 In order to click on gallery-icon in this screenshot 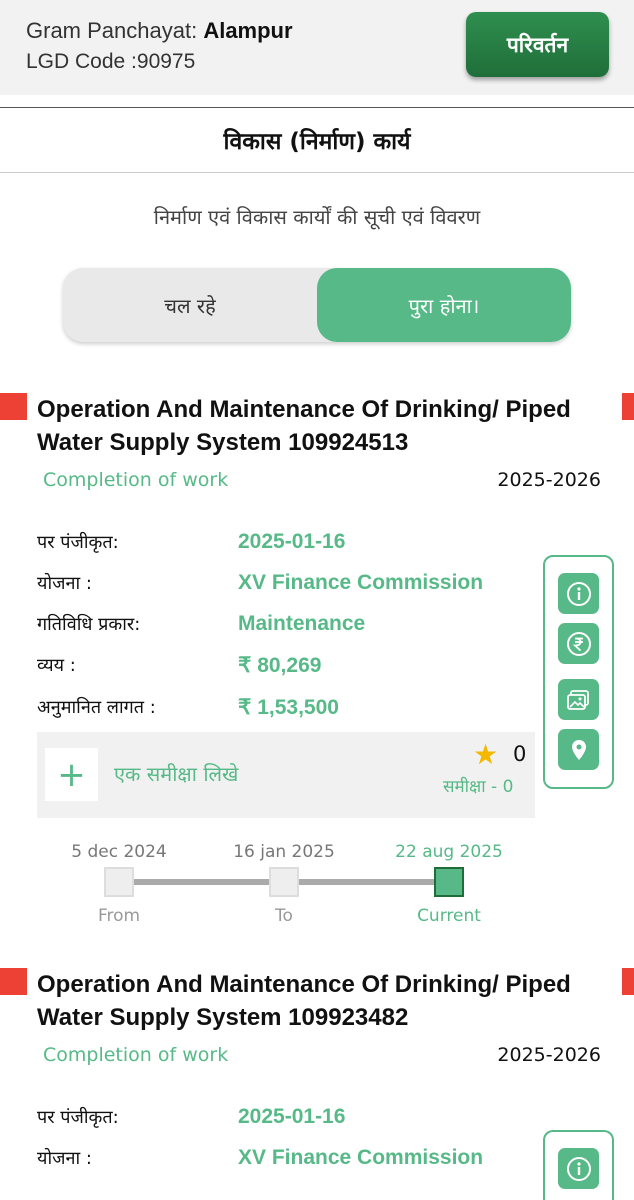, I will do `click(577, 699)`.